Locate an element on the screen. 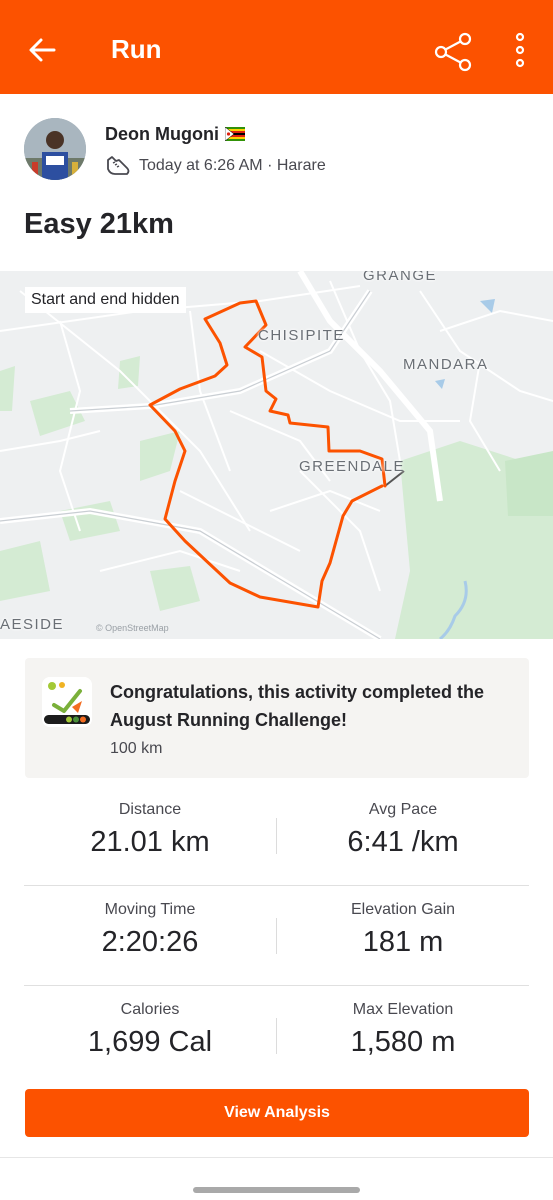 The width and height of the screenshot is (553, 1200). stat-value: 2:20:26 is located at coordinates (150, 942).